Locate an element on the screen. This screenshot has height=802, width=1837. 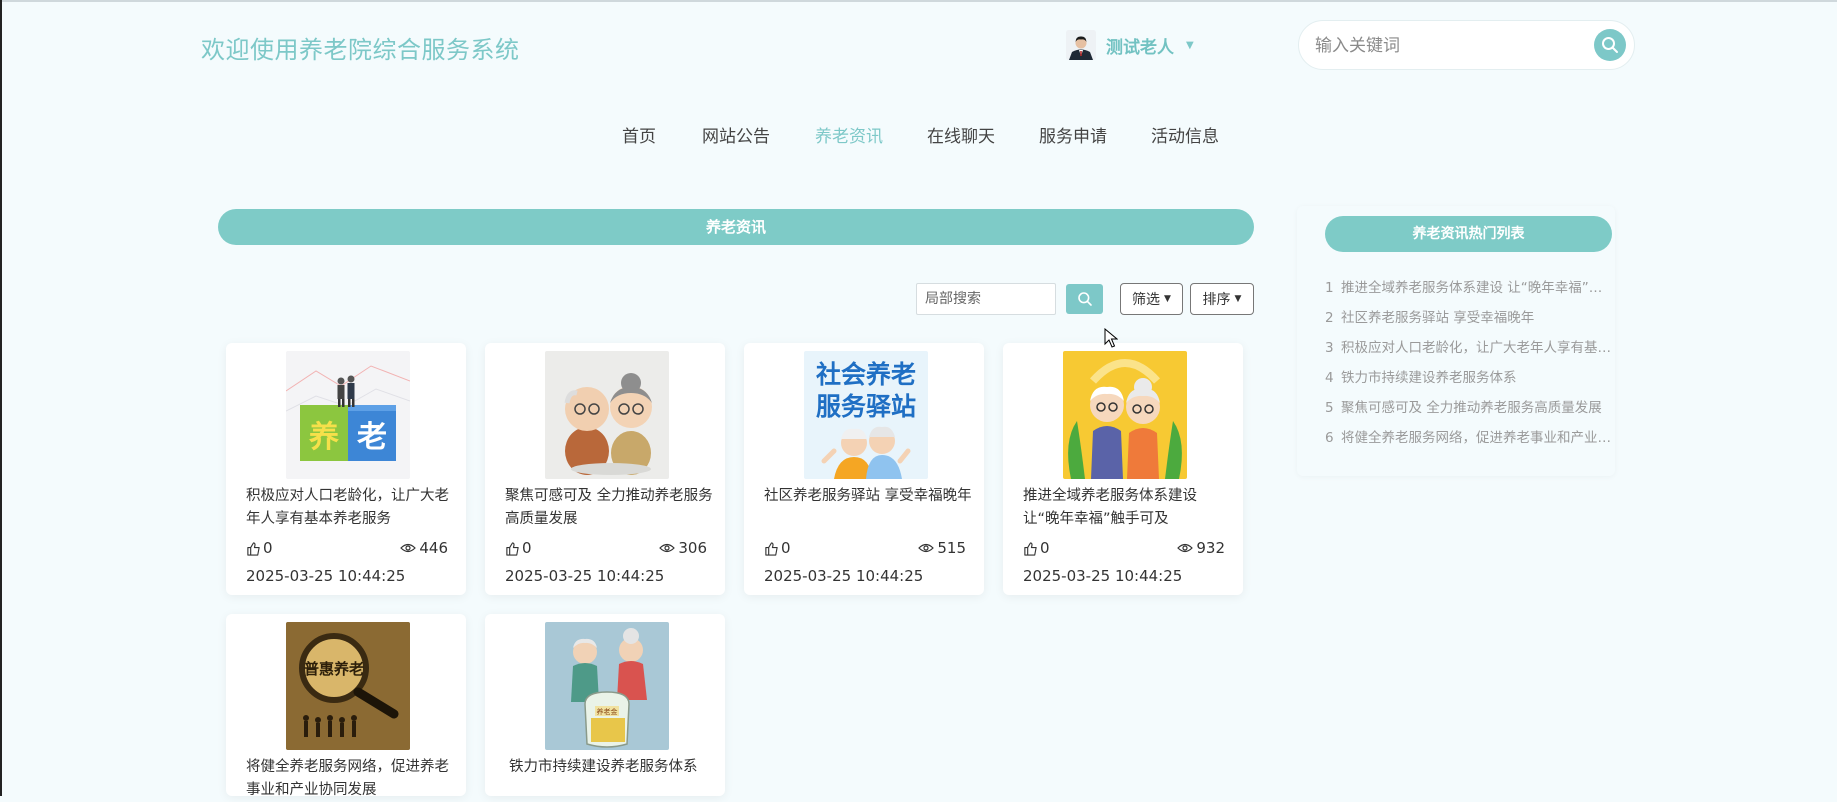
nav-elderly-news: 养老资讯 is located at coordinates (849, 134).